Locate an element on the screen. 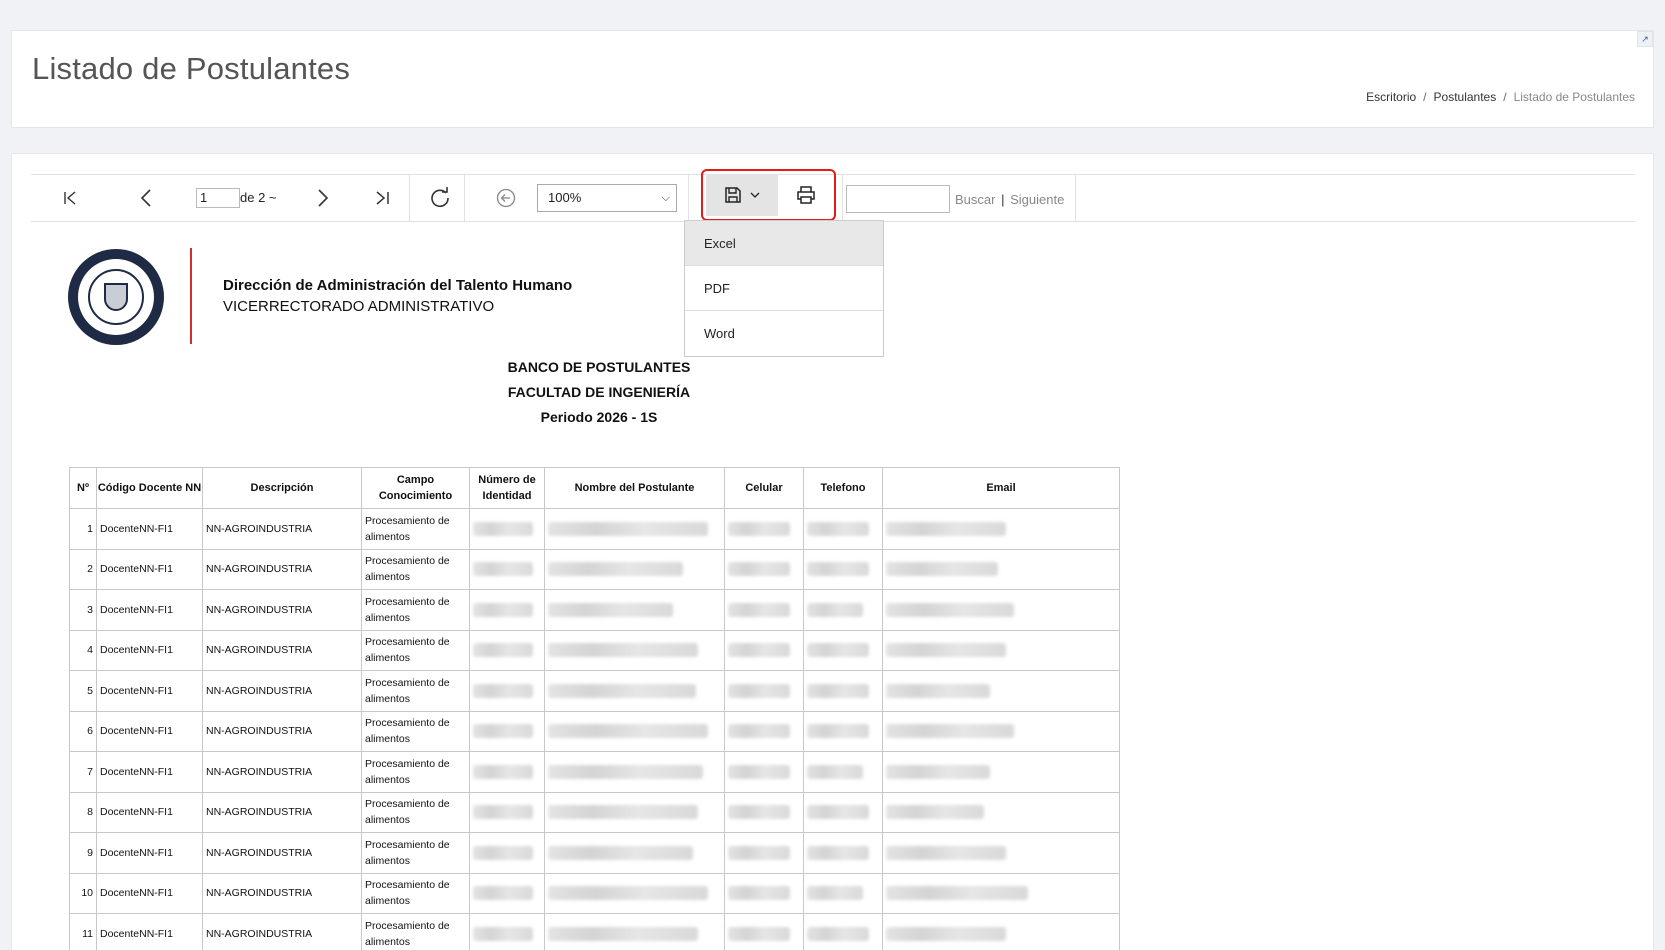  breadcrumb-link-postulantes: Postulantes is located at coordinates (1465, 97).